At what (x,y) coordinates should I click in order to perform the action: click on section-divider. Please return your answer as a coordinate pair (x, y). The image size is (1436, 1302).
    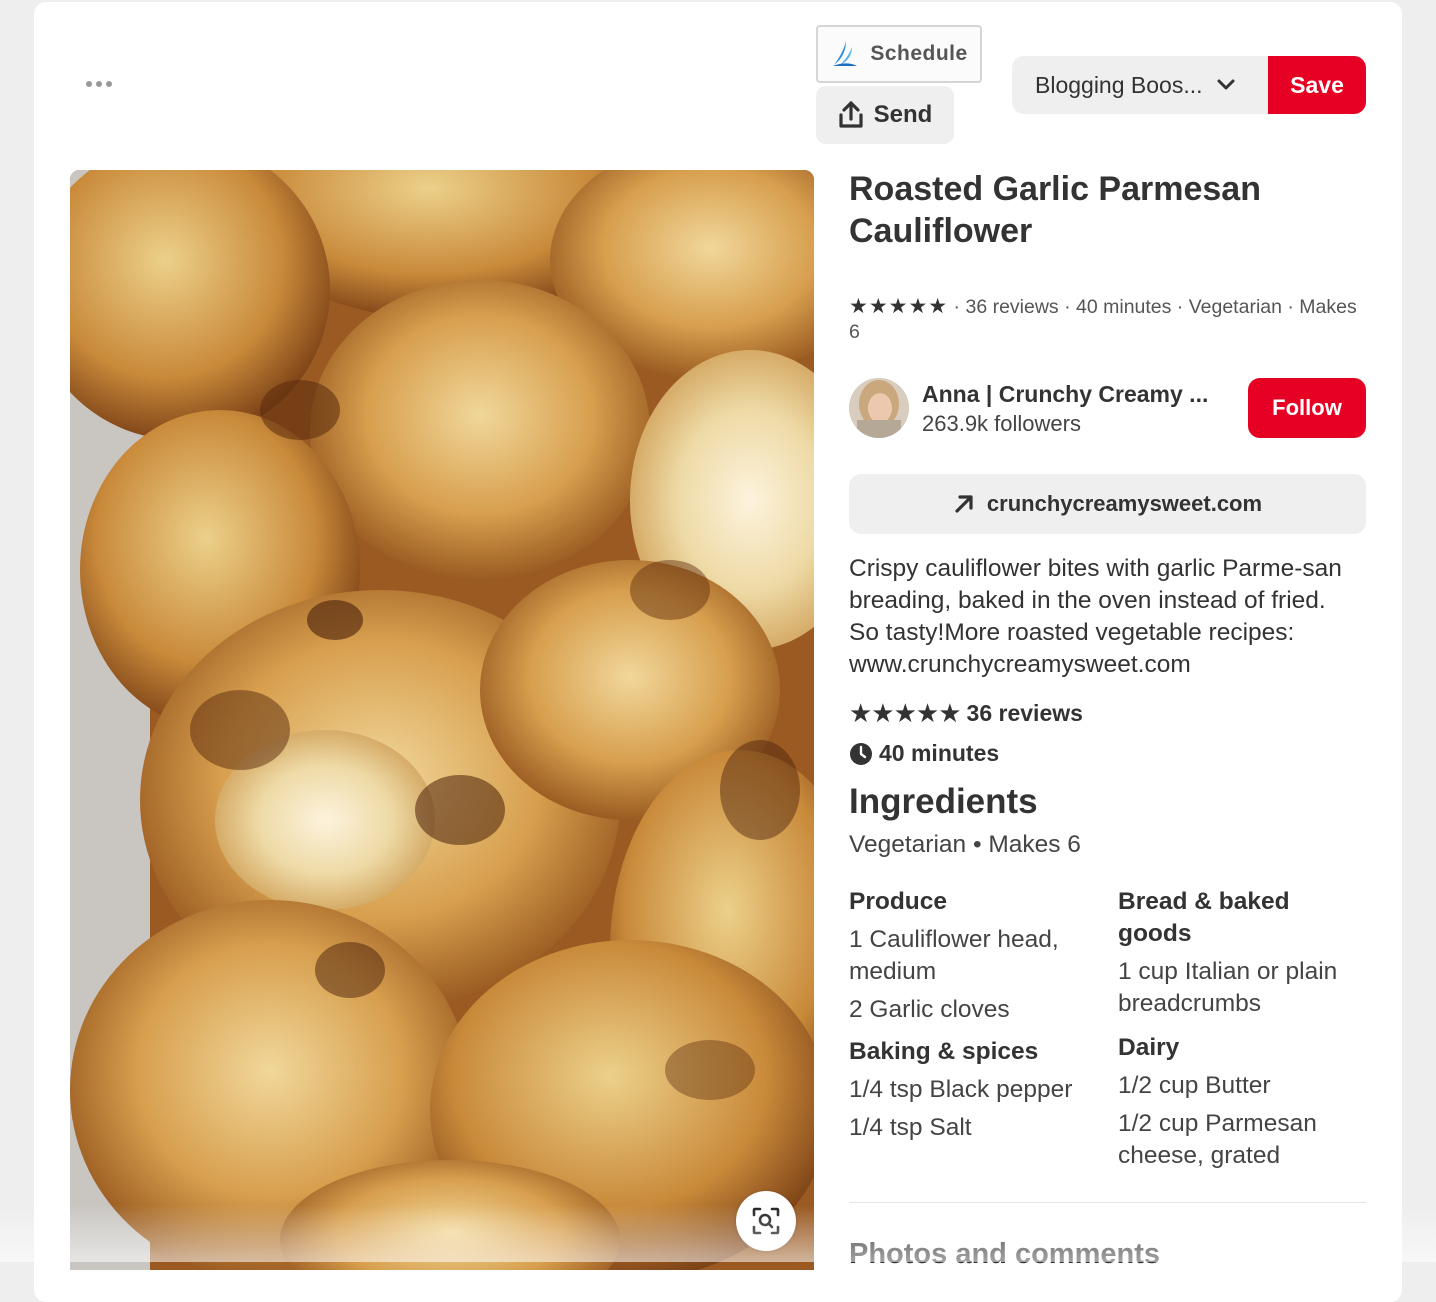
    Looking at the image, I should click on (1107, 1202).